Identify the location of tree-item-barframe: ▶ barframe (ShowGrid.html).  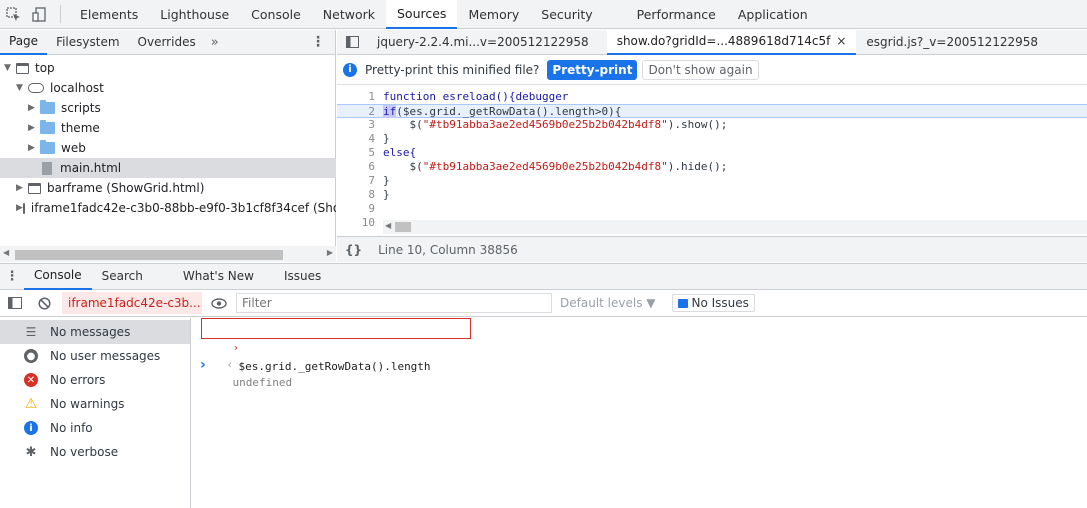
(110, 188).